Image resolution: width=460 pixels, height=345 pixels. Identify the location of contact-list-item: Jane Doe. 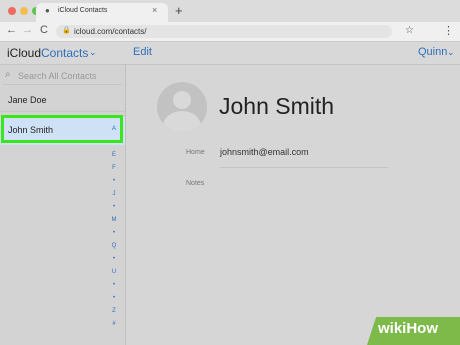
(62, 100).